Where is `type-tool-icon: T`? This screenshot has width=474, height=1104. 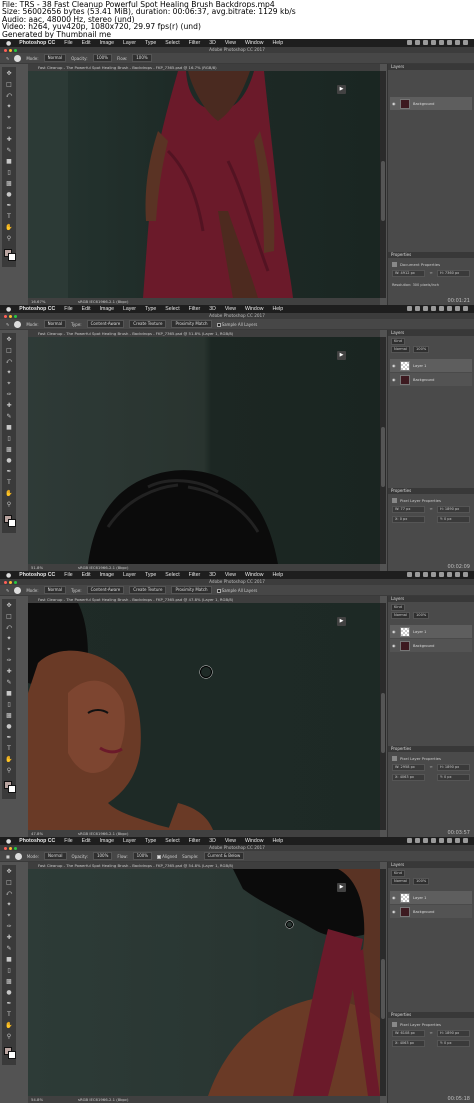
type-tool-icon: T is located at coordinates (9, 217).